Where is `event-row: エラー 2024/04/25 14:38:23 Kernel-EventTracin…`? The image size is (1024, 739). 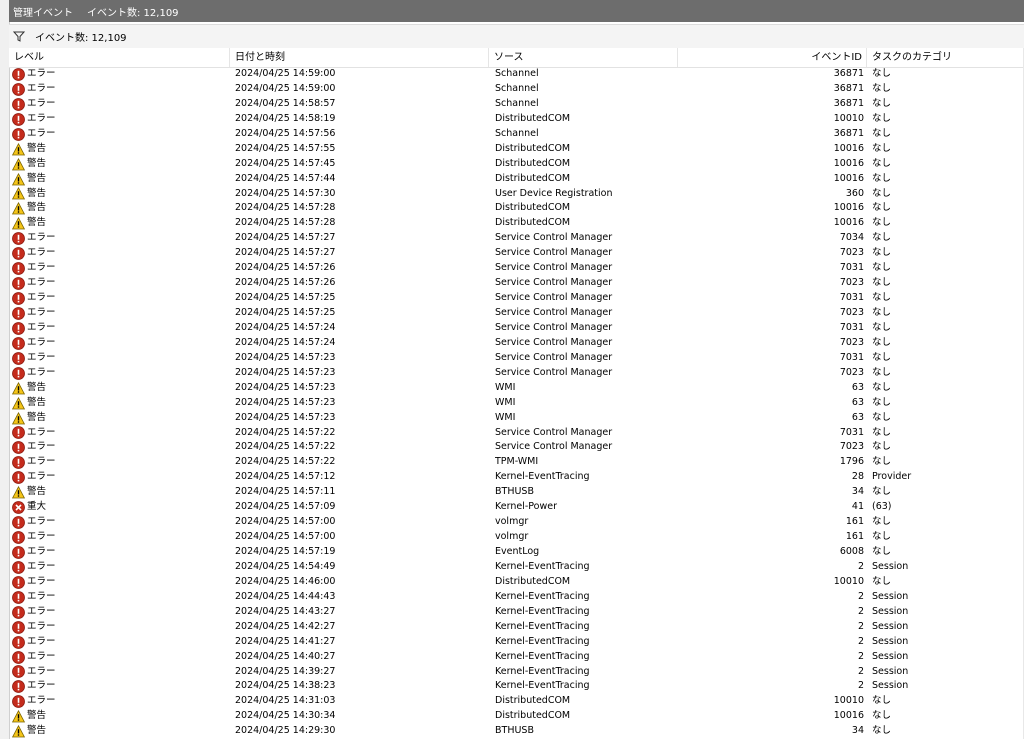 event-row: エラー 2024/04/25 14:38:23 Kernel-EventTracin… is located at coordinates (516, 686).